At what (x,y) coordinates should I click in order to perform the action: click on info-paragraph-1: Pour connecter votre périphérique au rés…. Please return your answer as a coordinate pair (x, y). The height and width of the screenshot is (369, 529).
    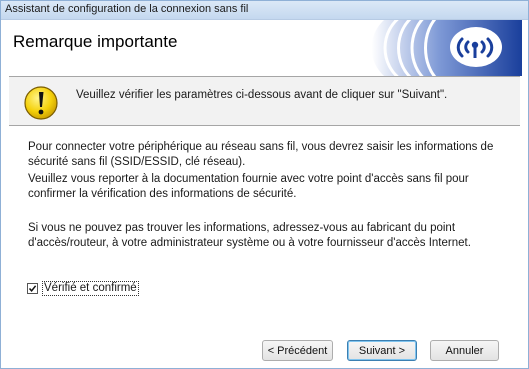
    Looking at the image, I should click on (261, 154).